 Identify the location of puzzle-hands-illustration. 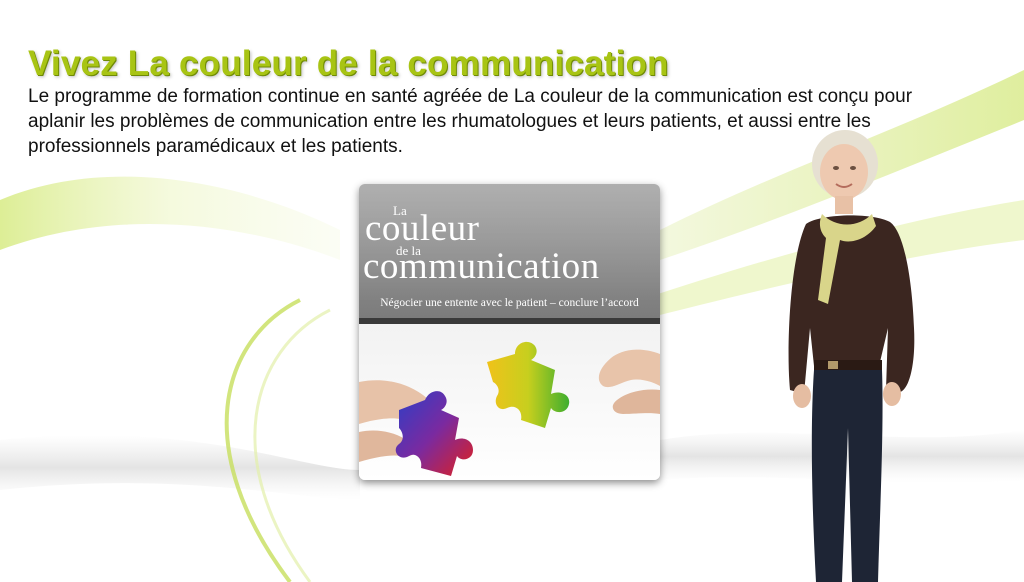
(509, 402).